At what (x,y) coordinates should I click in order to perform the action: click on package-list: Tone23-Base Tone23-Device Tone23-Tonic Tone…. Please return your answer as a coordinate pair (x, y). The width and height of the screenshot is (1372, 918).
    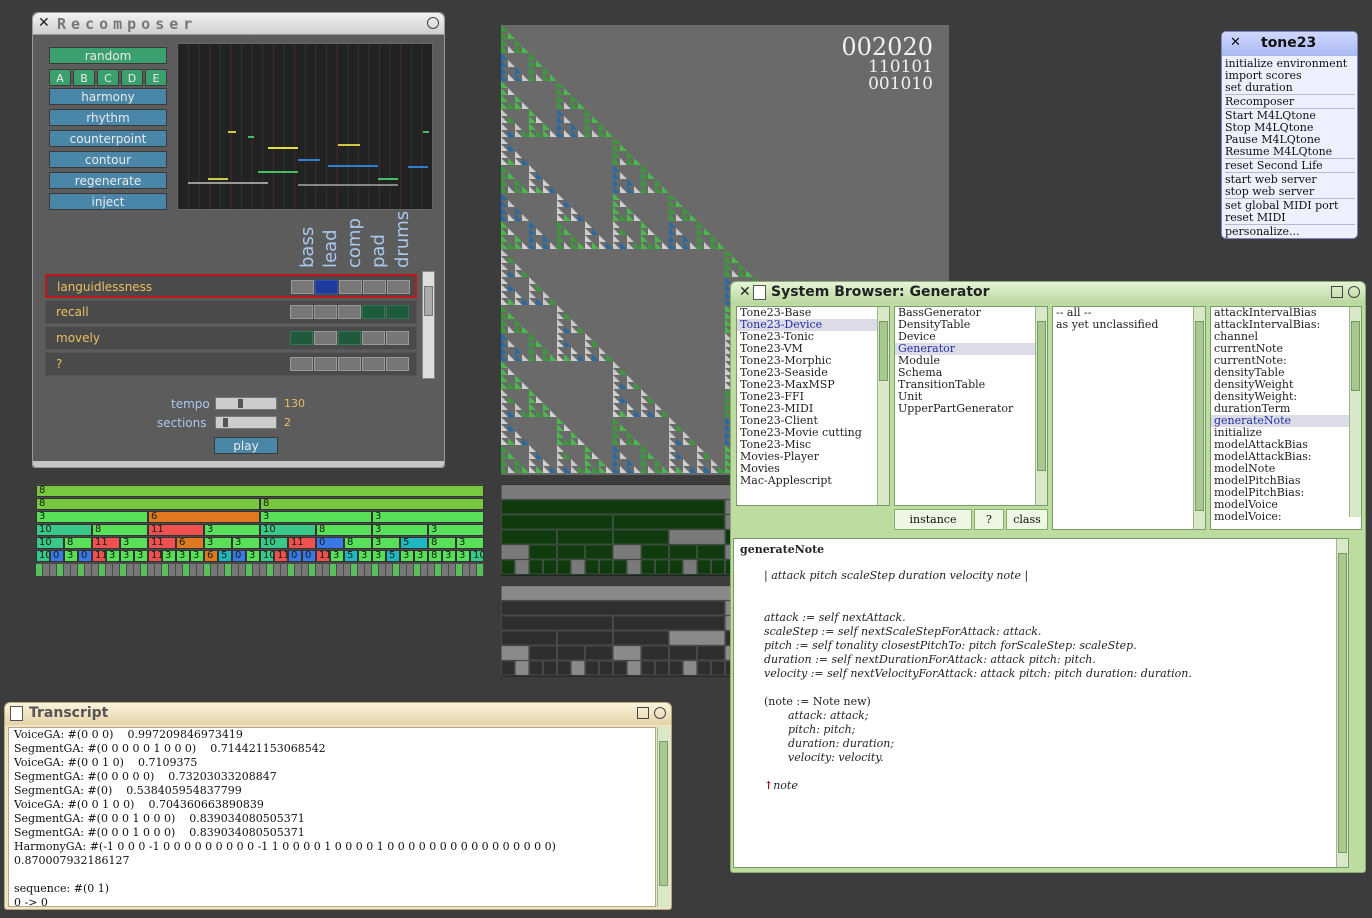
    Looking at the image, I should click on (813, 406).